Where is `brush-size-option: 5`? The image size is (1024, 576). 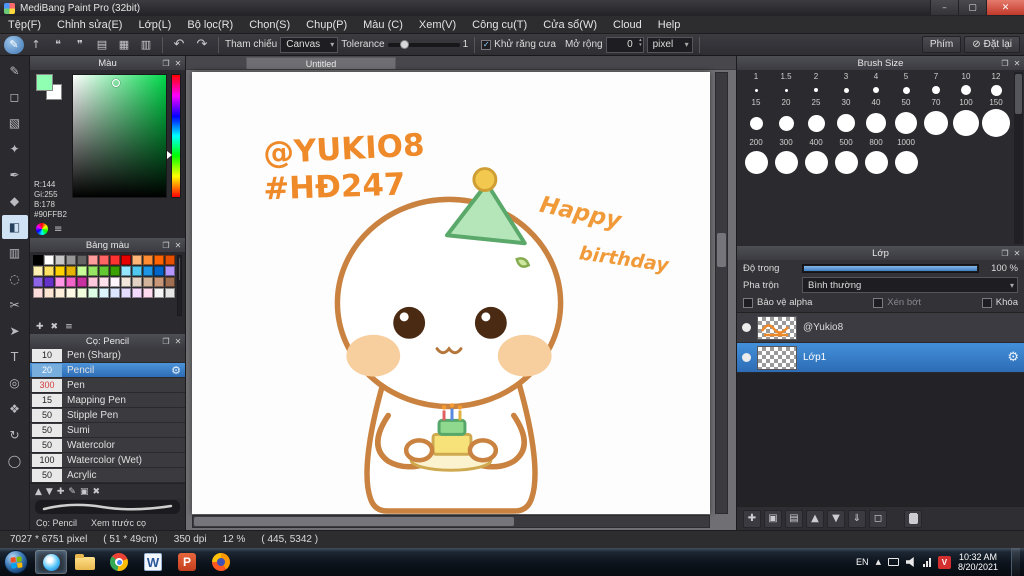 brush-size-option: 5 is located at coordinates (906, 85).